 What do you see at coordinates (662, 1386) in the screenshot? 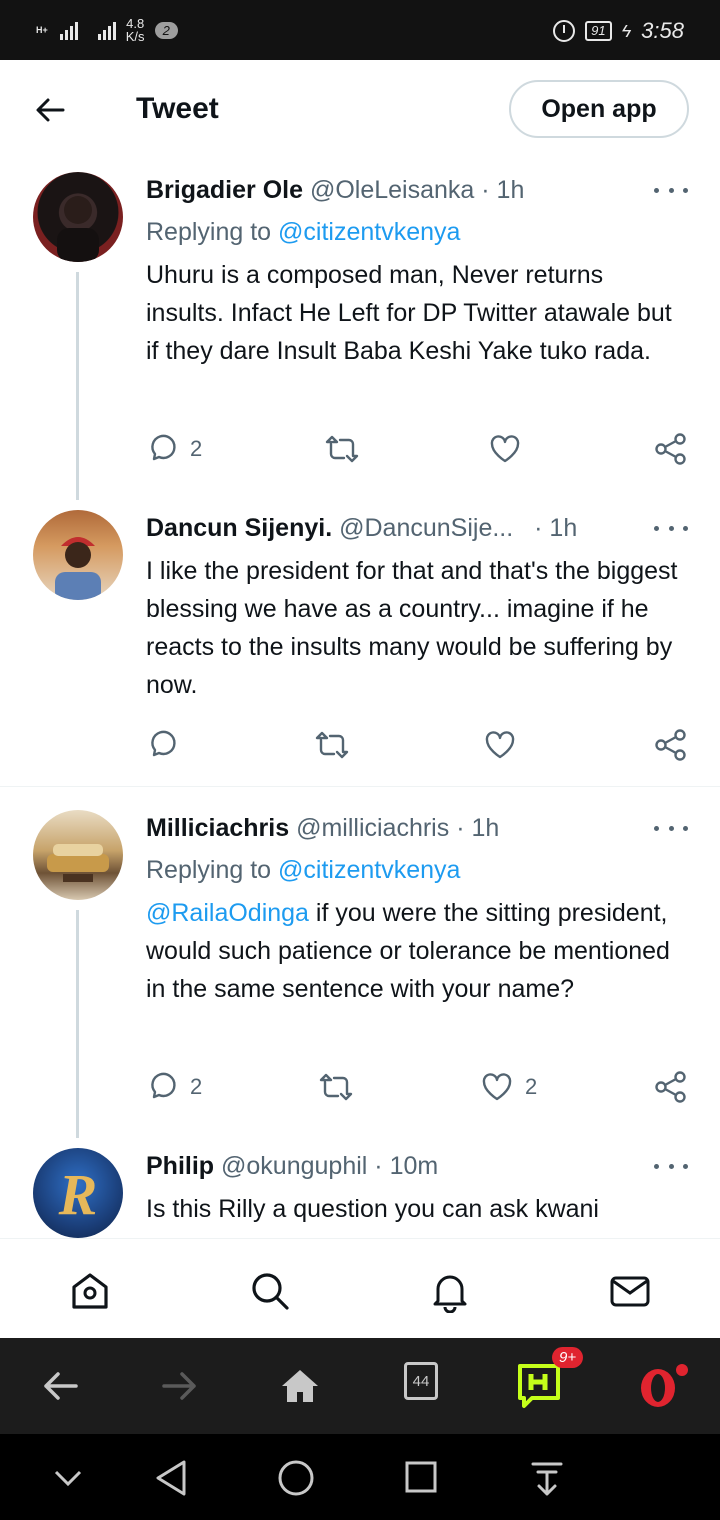
I see `opera-menu-icon` at bounding box center [662, 1386].